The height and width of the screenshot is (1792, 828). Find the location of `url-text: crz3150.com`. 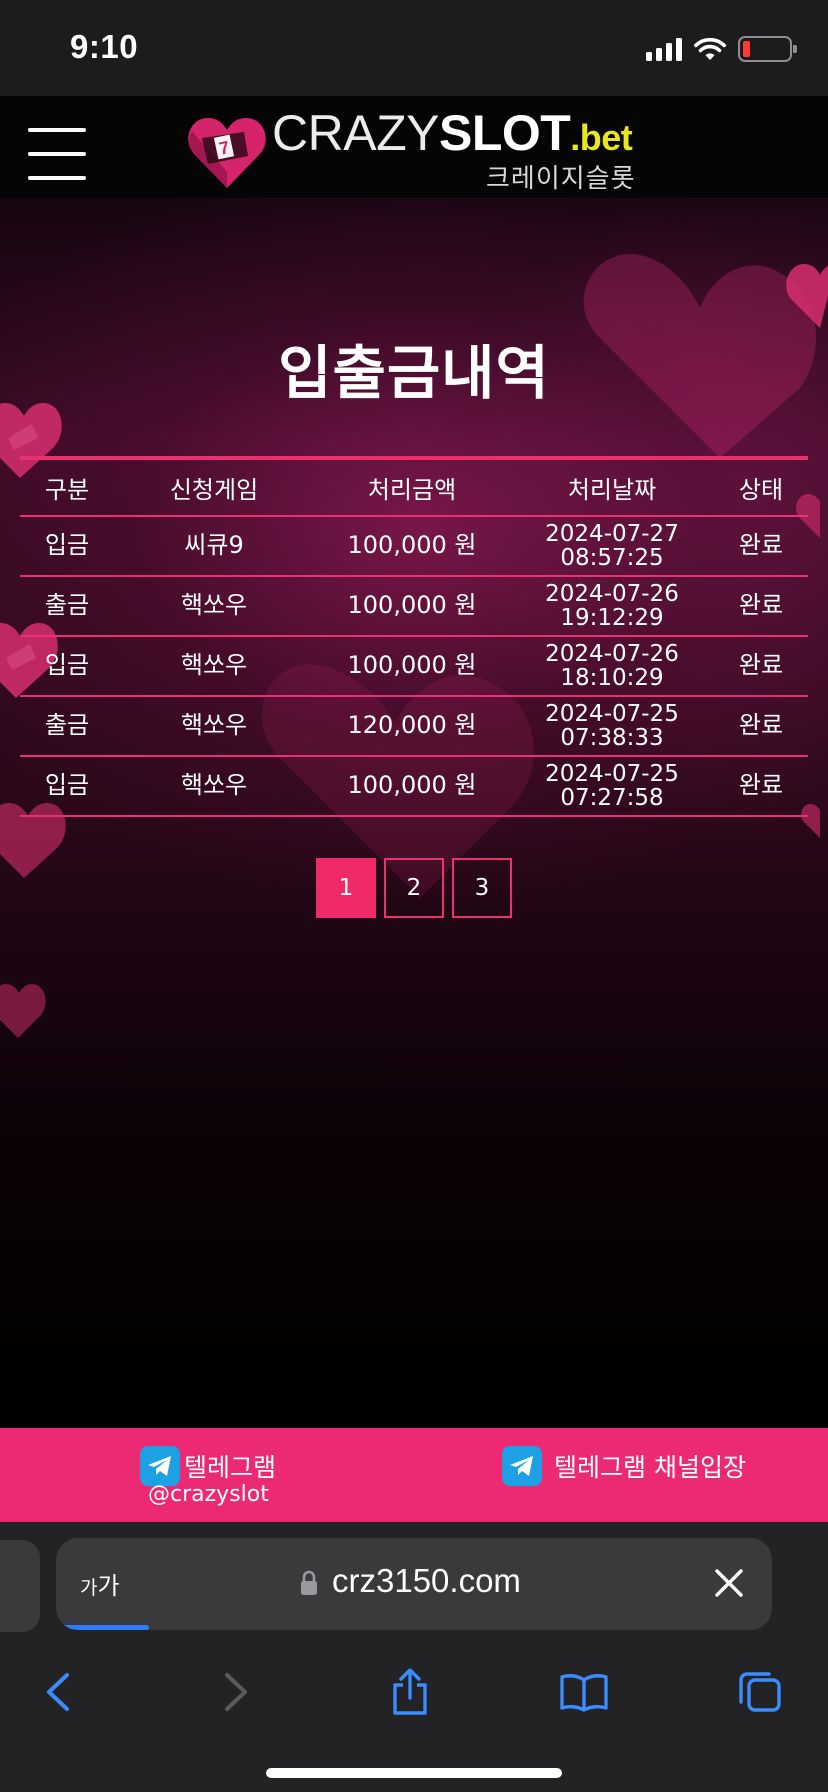

url-text: crz3150.com is located at coordinates (426, 1580).